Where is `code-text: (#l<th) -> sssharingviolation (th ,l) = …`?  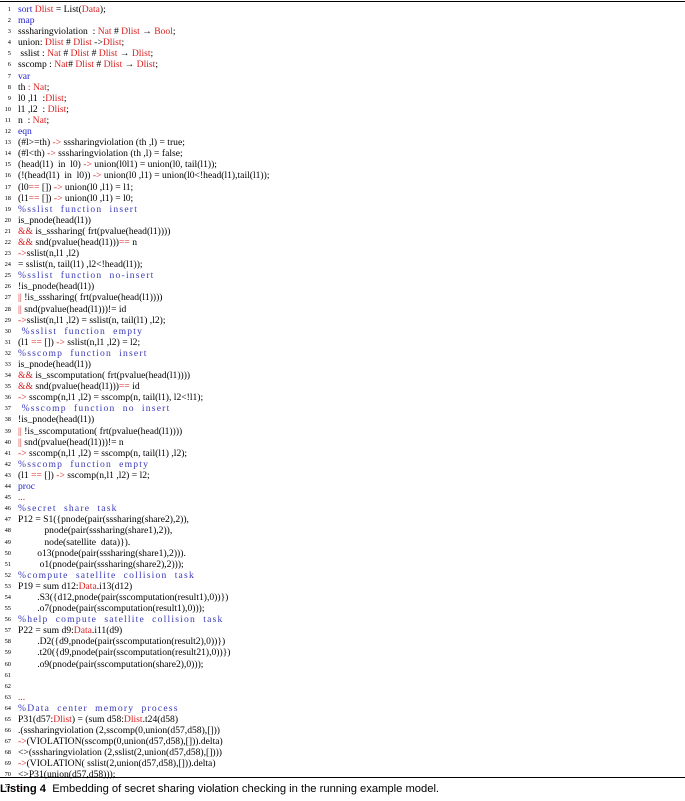 code-text: (#l<th) -> sssharingviolation (th ,l) = … is located at coordinates (100, 153).